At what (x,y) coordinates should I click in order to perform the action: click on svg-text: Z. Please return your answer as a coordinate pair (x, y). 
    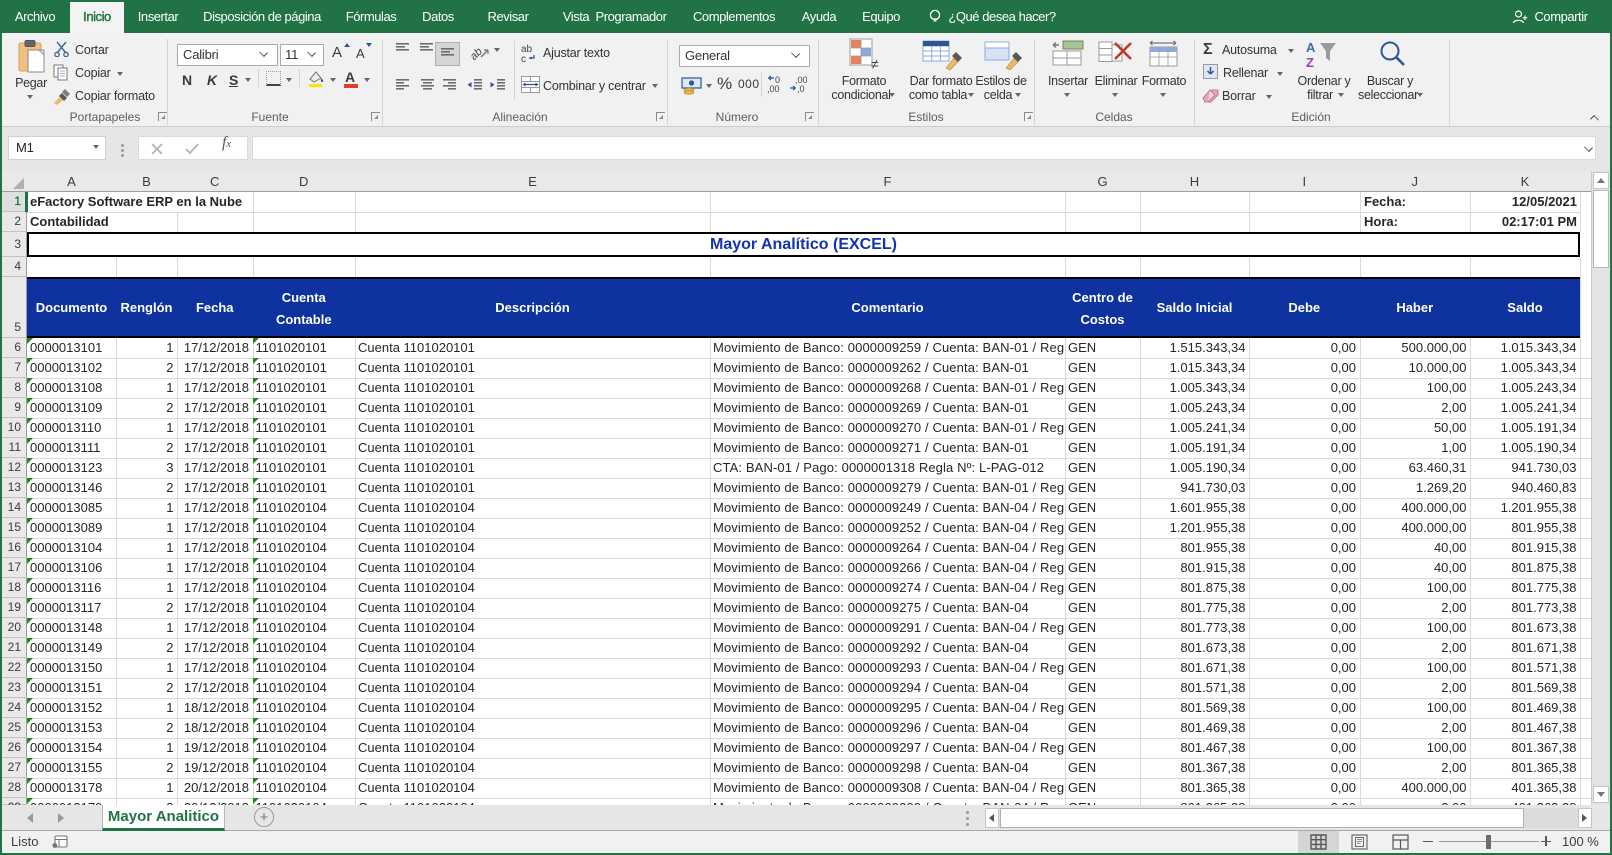
    Looking at the image, I should click on (1310, 62).